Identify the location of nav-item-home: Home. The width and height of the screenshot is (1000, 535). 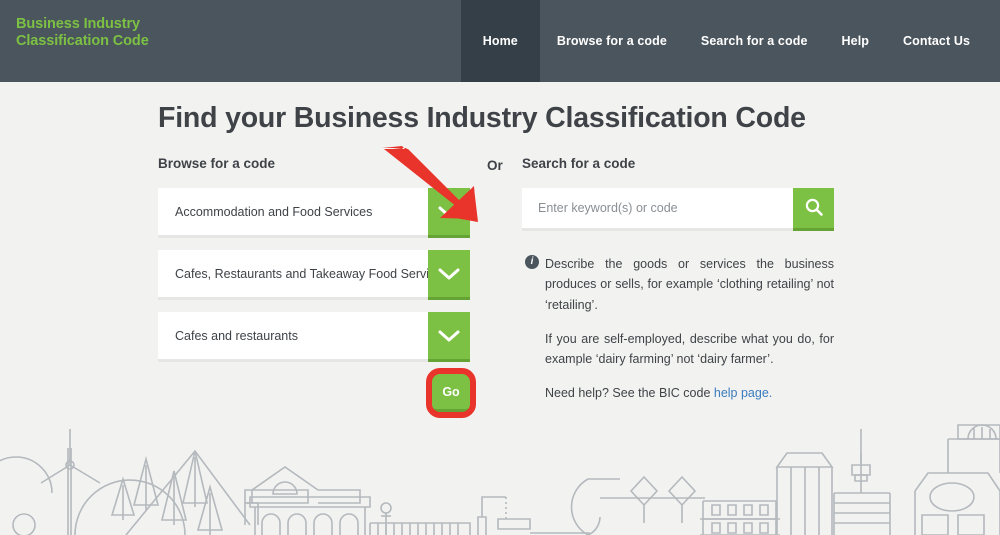
(500, 41).